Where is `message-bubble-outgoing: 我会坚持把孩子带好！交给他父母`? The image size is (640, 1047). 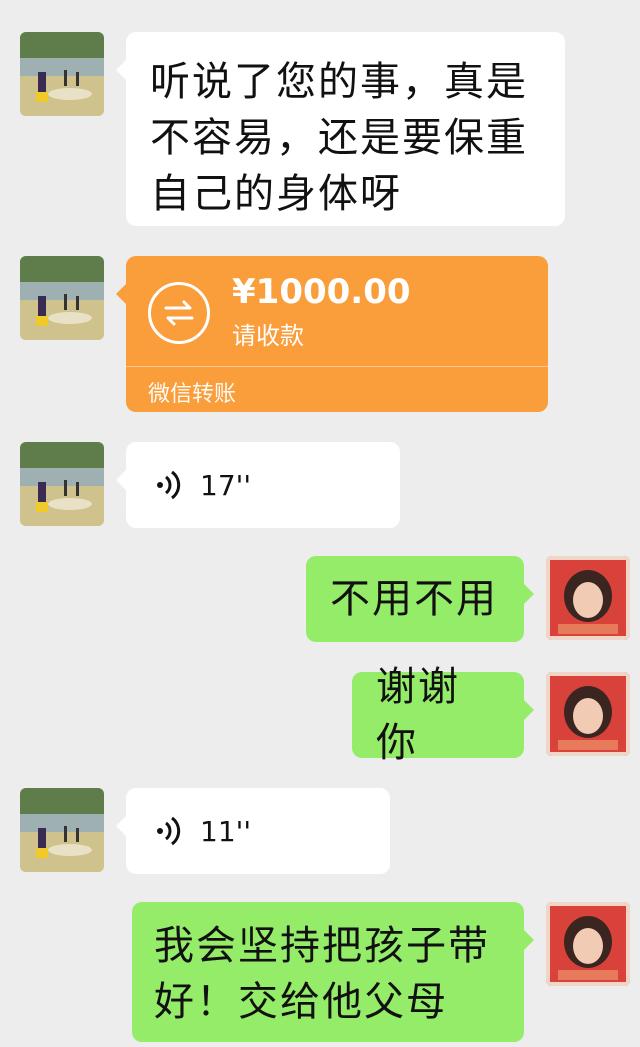
message-bubble-outgoing: 我会坚持把孩子带好！交给他父母 is located at coordinates (333, 972).